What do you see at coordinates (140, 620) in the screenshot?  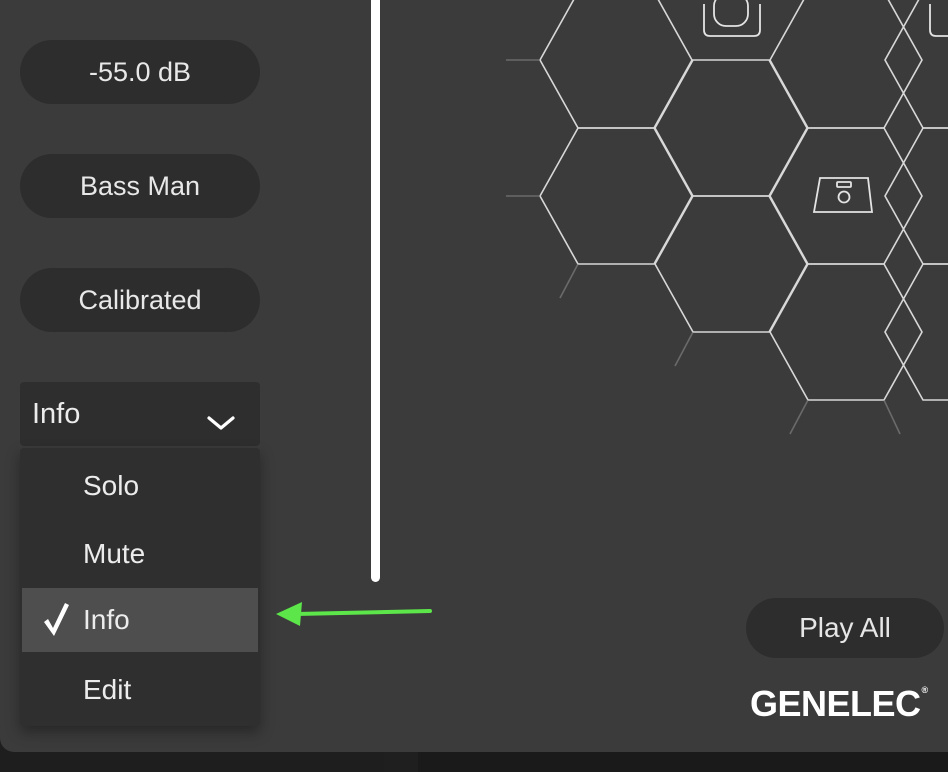 I see `menu-item-info: Info` at bounding box center [140, 620].